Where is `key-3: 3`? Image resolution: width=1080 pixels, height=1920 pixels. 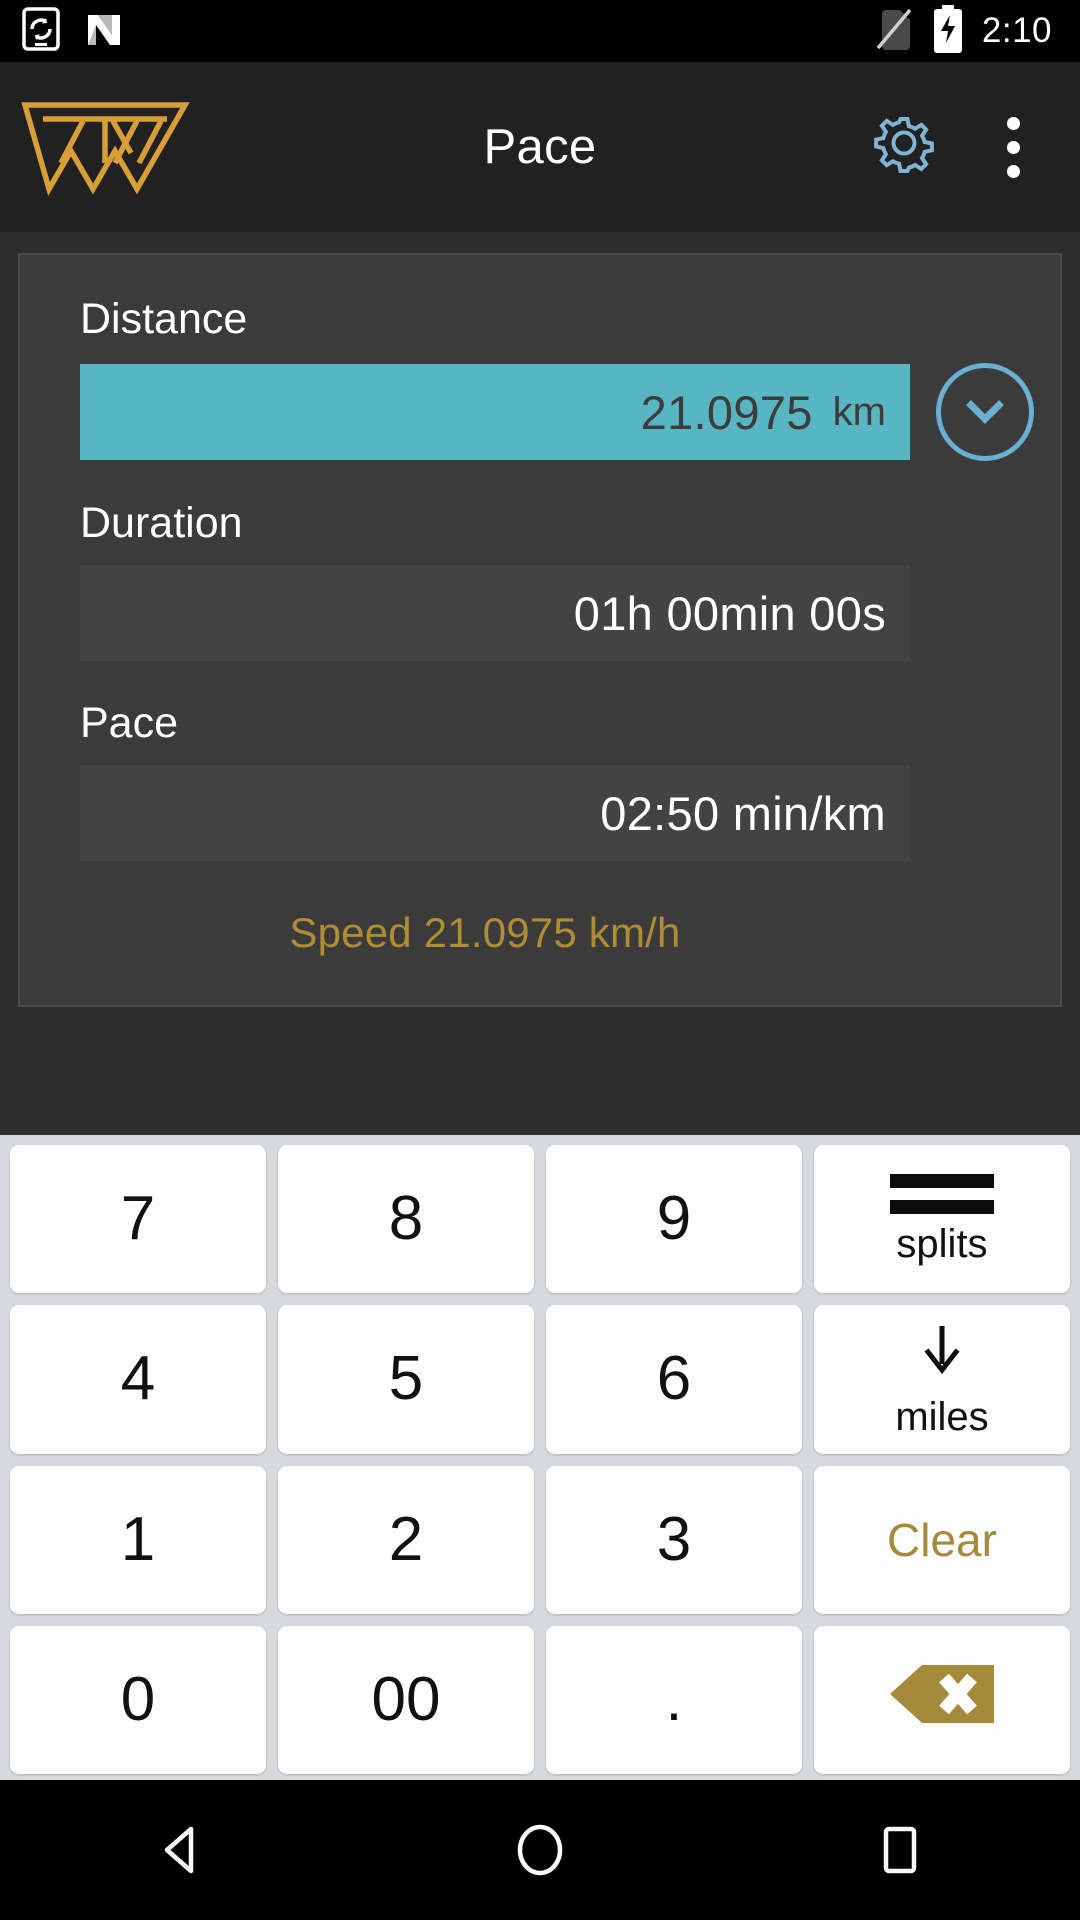 key-3: 3 is located at coordinates (674, 1539).